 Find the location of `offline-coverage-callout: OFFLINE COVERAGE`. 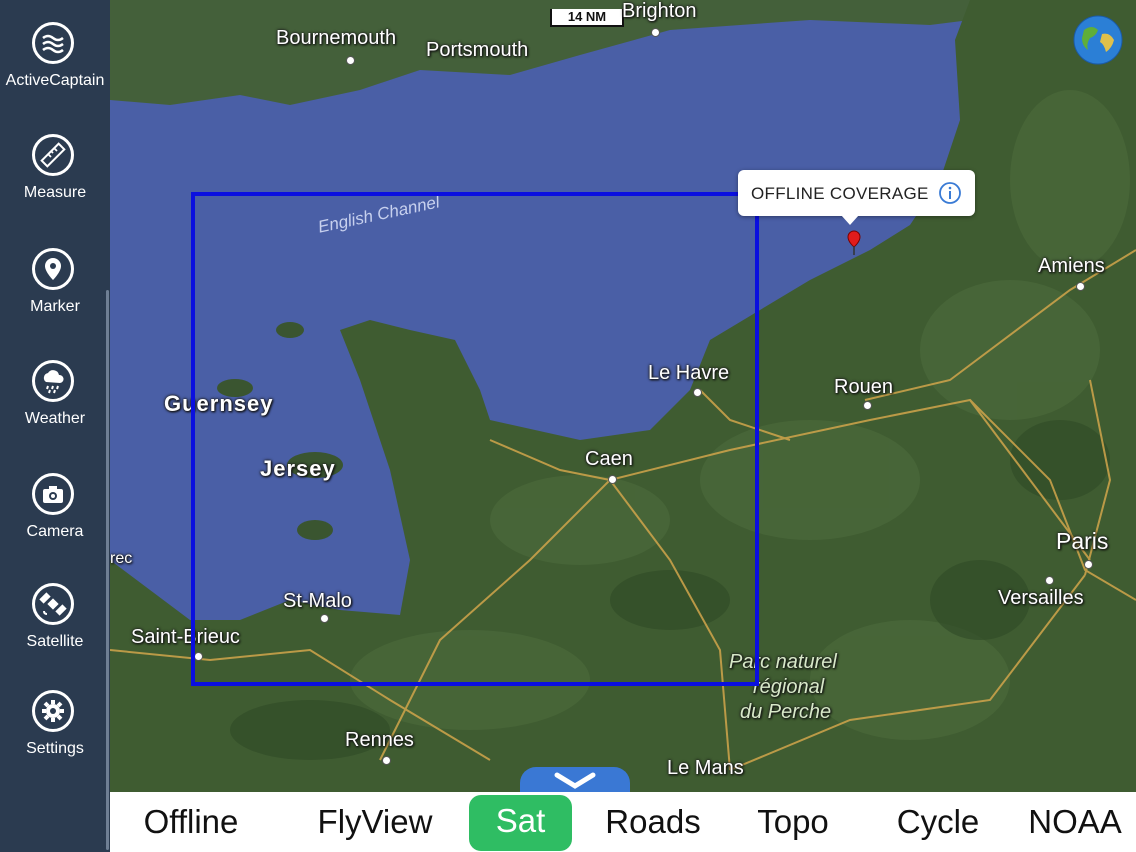

offline-coverage-callout: OFFLINE COVERAGE is located at coordinates (856, 197).